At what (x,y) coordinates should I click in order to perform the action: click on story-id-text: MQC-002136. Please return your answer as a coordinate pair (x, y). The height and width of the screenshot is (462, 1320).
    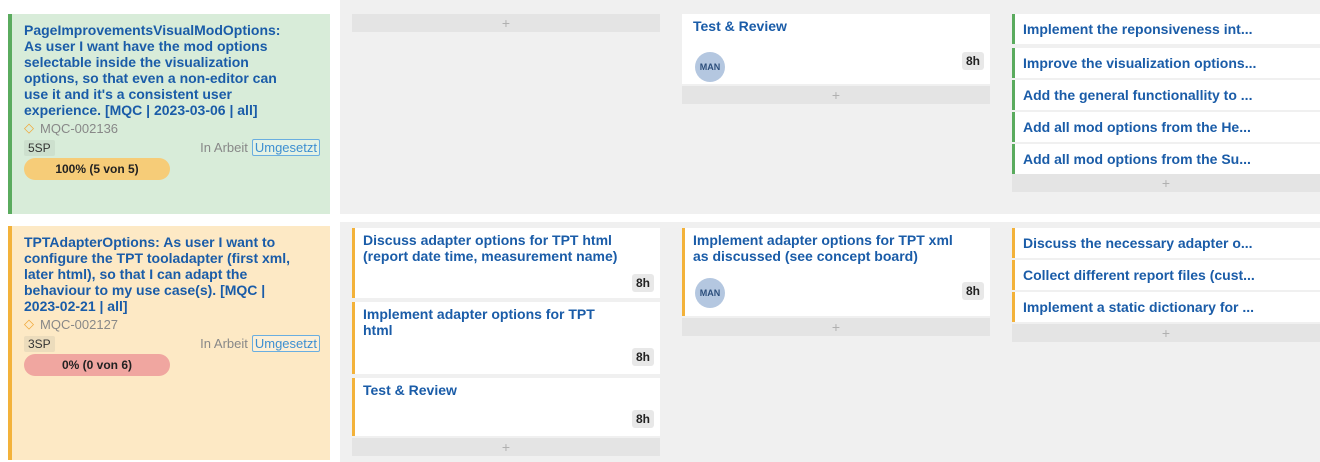
    Looking at the image, I should click on (79, 128).